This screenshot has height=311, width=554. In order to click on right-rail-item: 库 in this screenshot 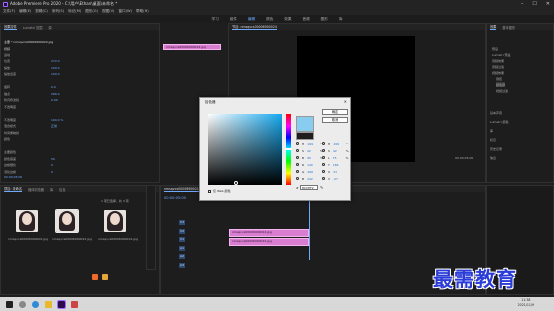, I will do `click(491, 130)`.